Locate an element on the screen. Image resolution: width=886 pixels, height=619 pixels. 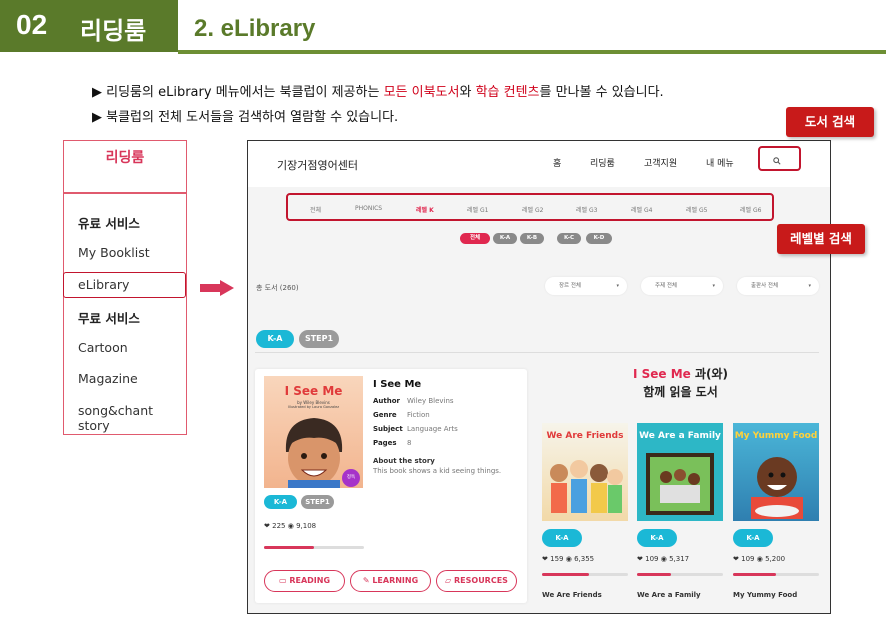
menu-item-my-booklist: My Booklist is located at coordinates (114, 252).